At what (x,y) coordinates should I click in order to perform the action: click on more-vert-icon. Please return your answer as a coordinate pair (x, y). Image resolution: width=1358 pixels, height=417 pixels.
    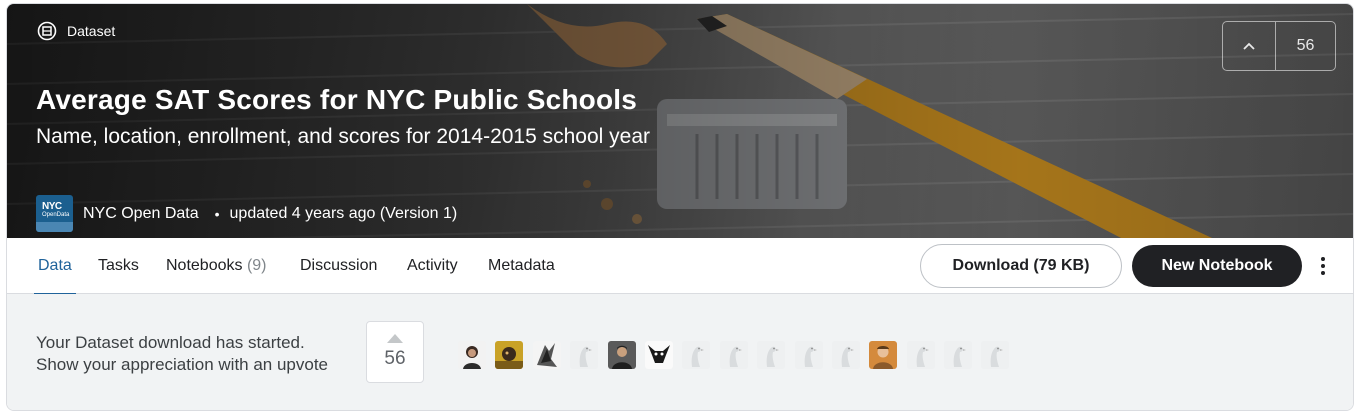
    Looking at the image, I should click on (1323, 266).